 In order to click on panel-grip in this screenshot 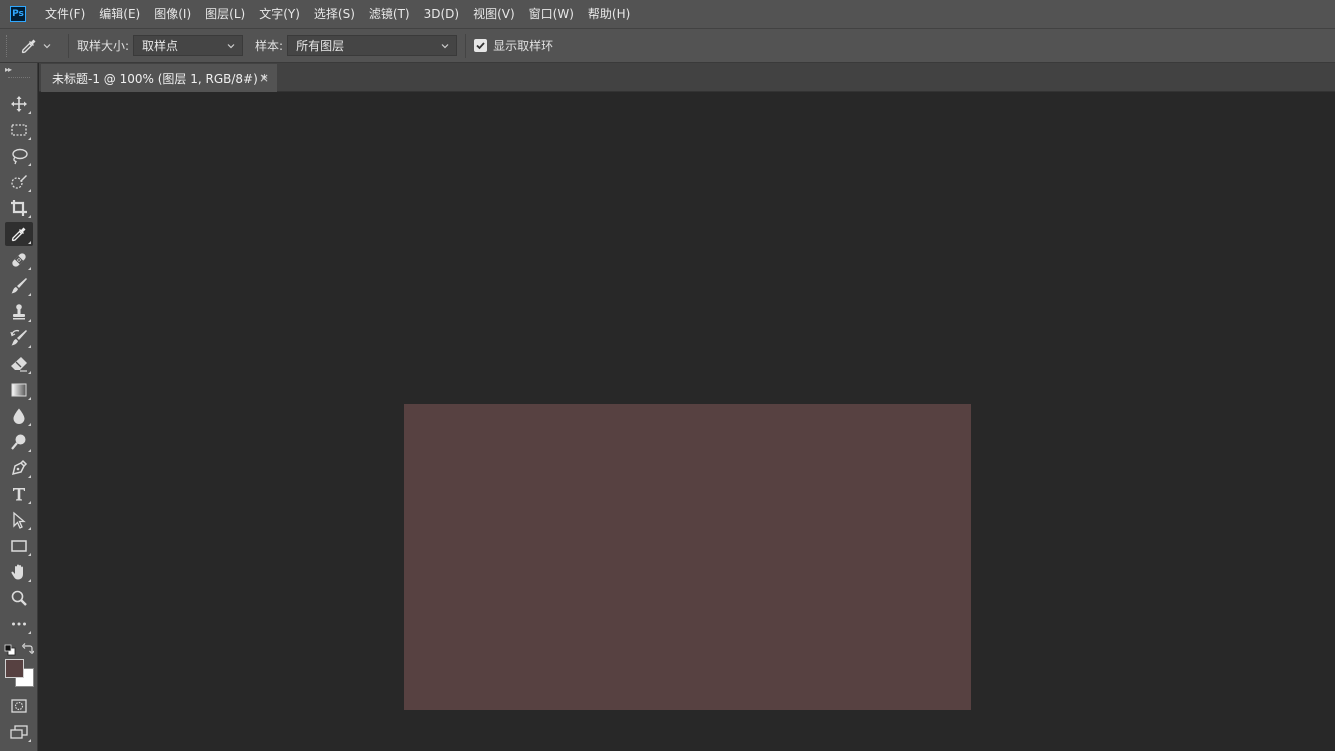, I will do `click(19, 78)`.